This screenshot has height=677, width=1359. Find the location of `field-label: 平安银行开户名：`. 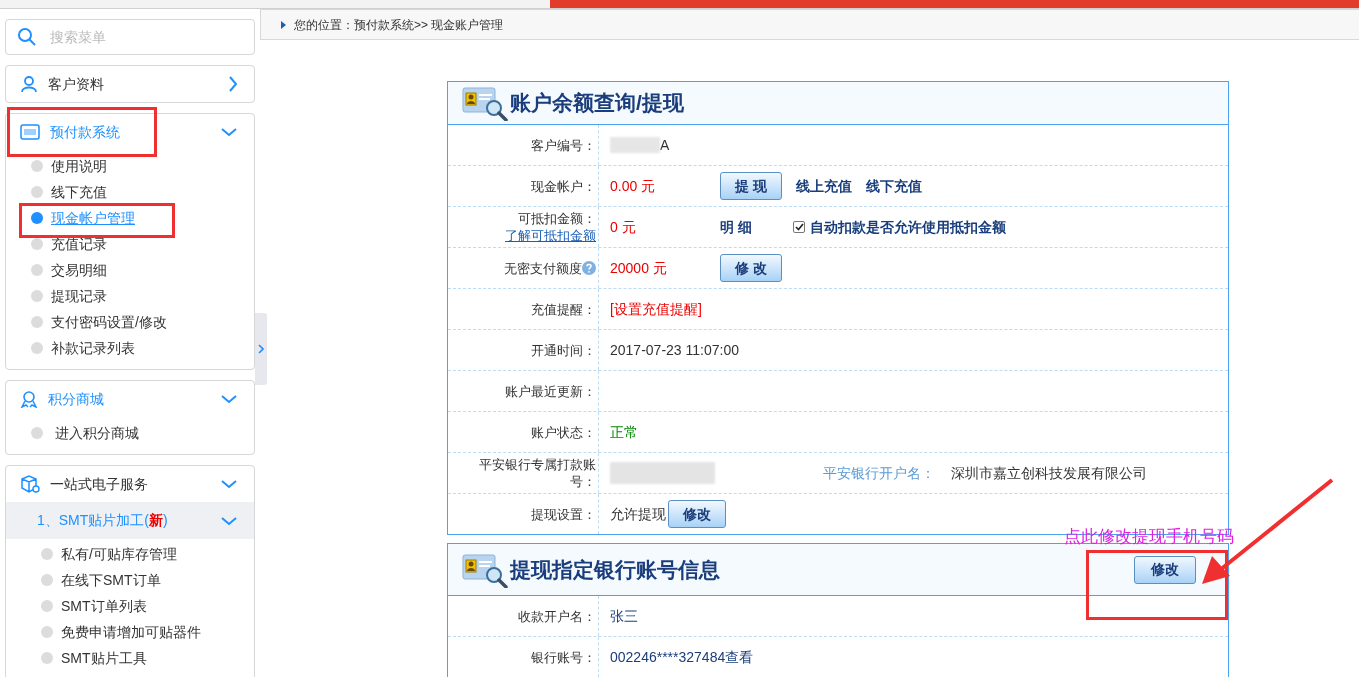

field-label: 平安银行开户名： is located at coordinates (879, 473).